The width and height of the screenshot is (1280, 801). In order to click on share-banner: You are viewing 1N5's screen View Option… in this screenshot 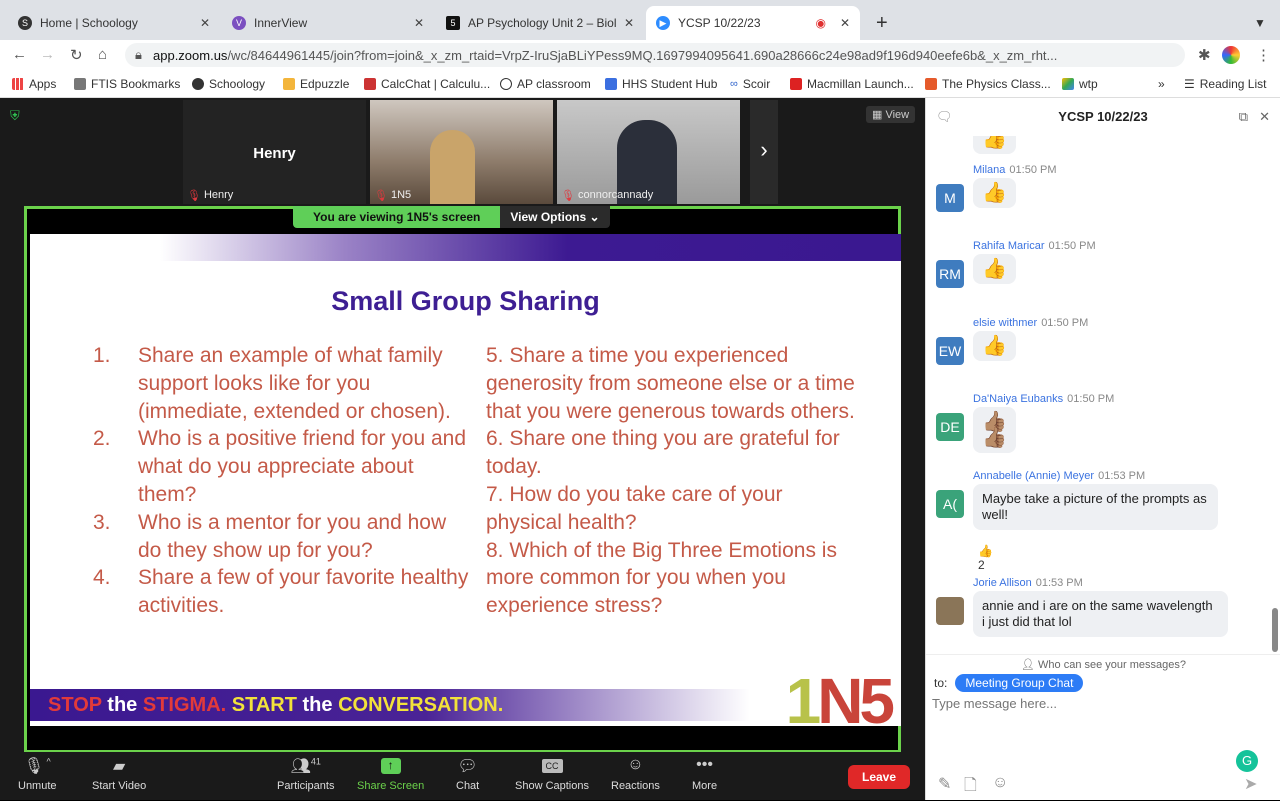, I will do `click(451, 217)`.